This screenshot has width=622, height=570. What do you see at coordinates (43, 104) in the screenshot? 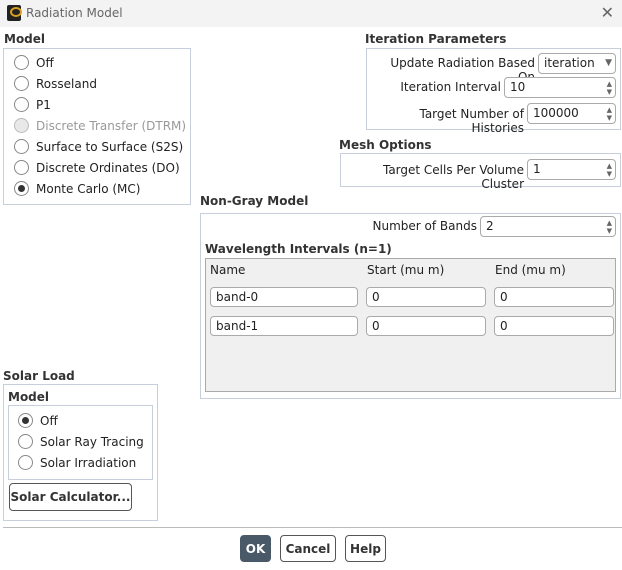
I see `radio-label: P1` at bounding box center [43, 104].